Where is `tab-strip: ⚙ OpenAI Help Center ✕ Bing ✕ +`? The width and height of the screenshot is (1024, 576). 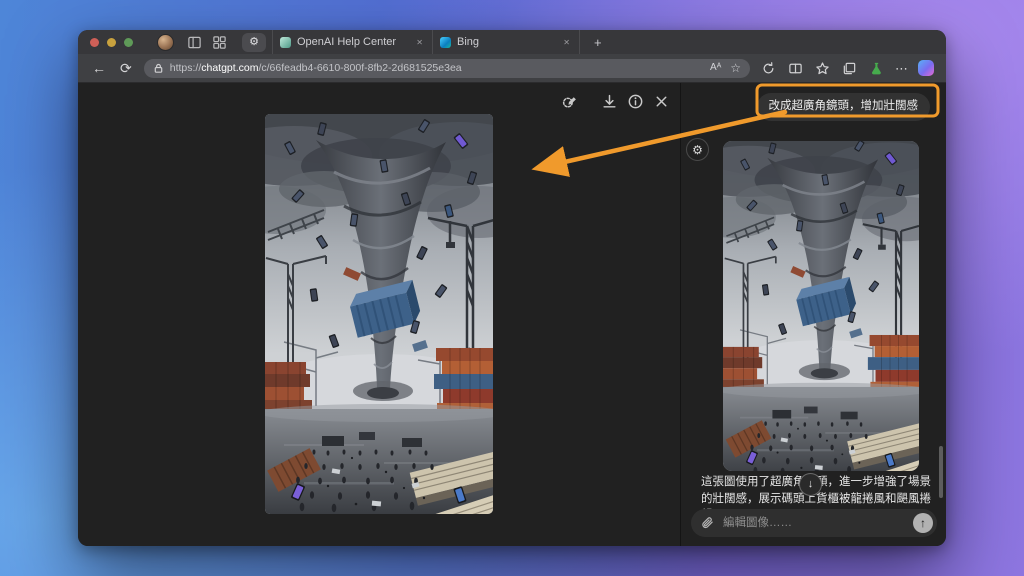
tab-strip: ⚙ OpenAI Help Center ✕ Bing ✕ + is located at coordinates (512, 42).